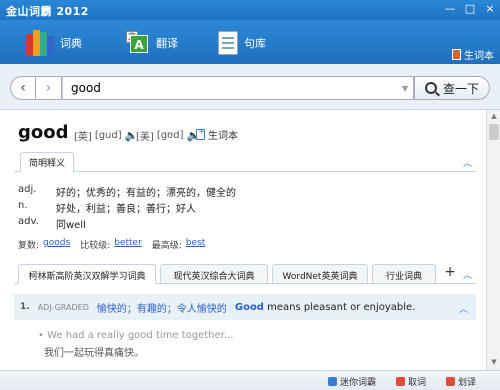  I want to click on nav-dictionary: 词典, so click(54, 43).